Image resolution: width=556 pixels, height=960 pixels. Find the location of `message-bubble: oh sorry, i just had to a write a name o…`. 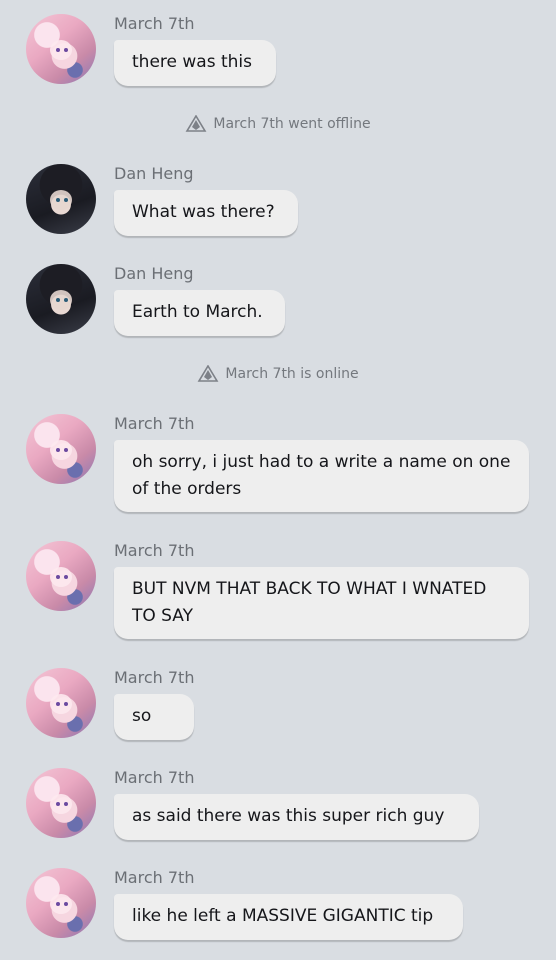

message-bubble: oh sorry, i just had to a write a name o… is located at coordinates (321, 476).